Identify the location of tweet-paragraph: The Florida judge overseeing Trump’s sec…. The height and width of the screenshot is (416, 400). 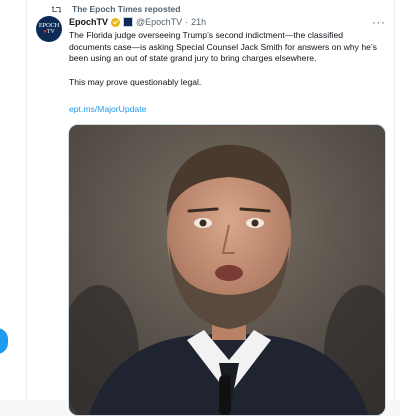
(223, 46).